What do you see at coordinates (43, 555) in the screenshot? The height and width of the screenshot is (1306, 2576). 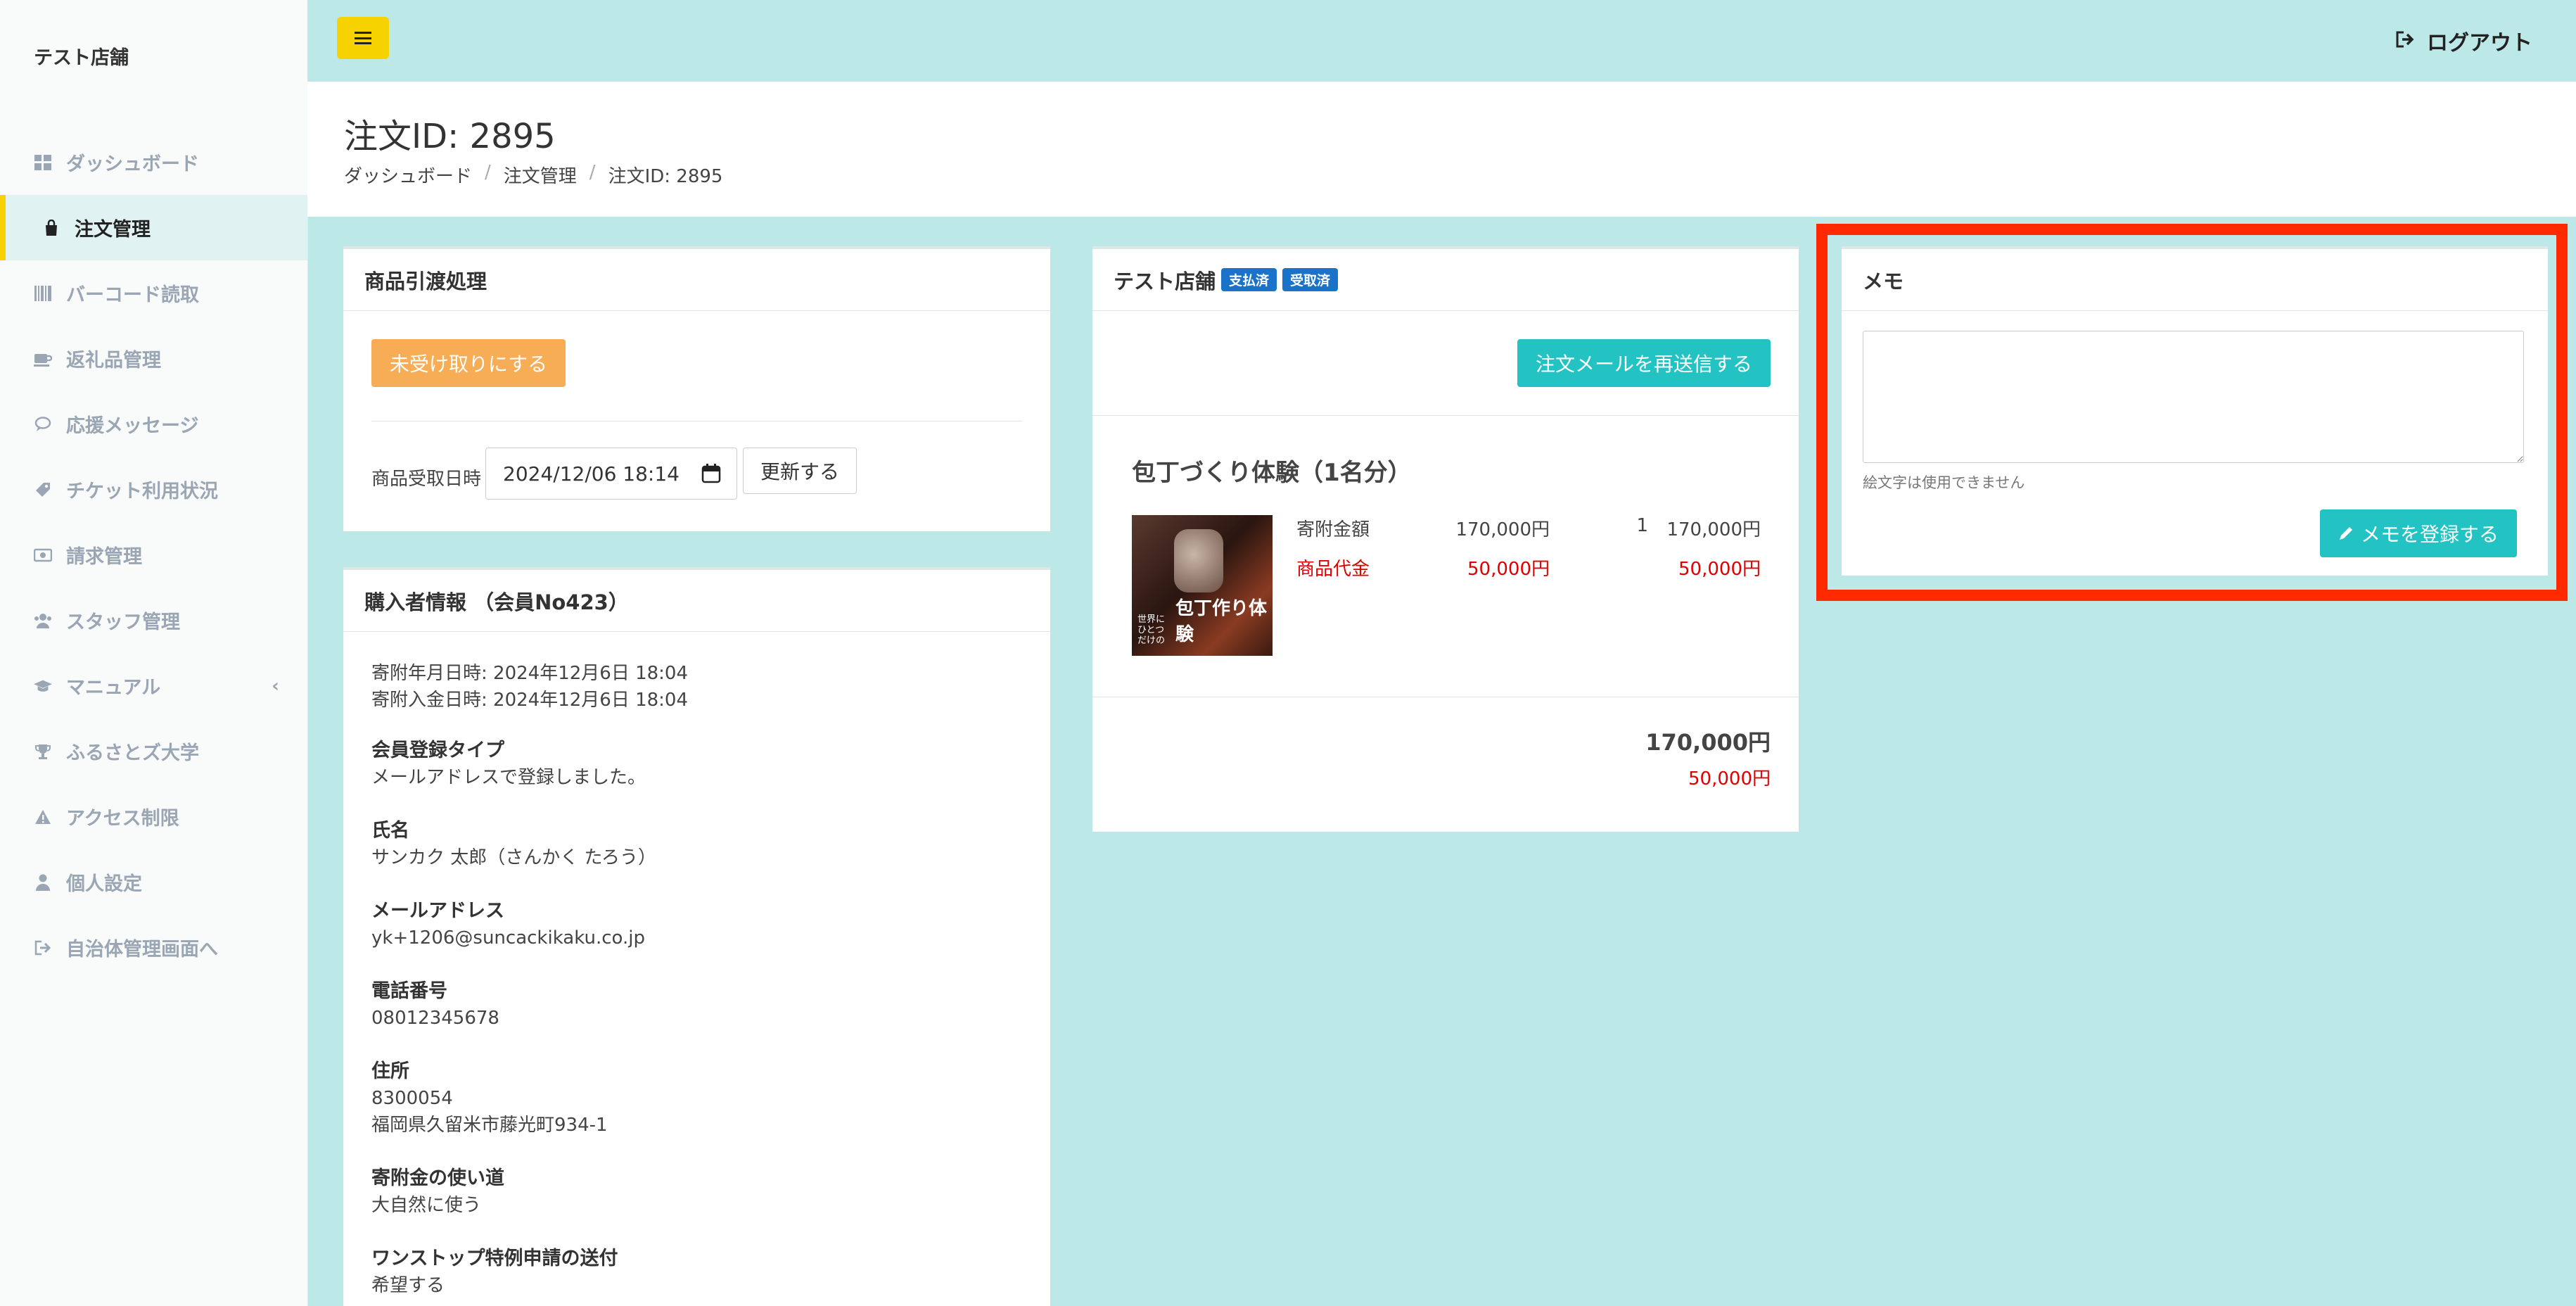 I see `money-icon` at bounding box center [43, 555].